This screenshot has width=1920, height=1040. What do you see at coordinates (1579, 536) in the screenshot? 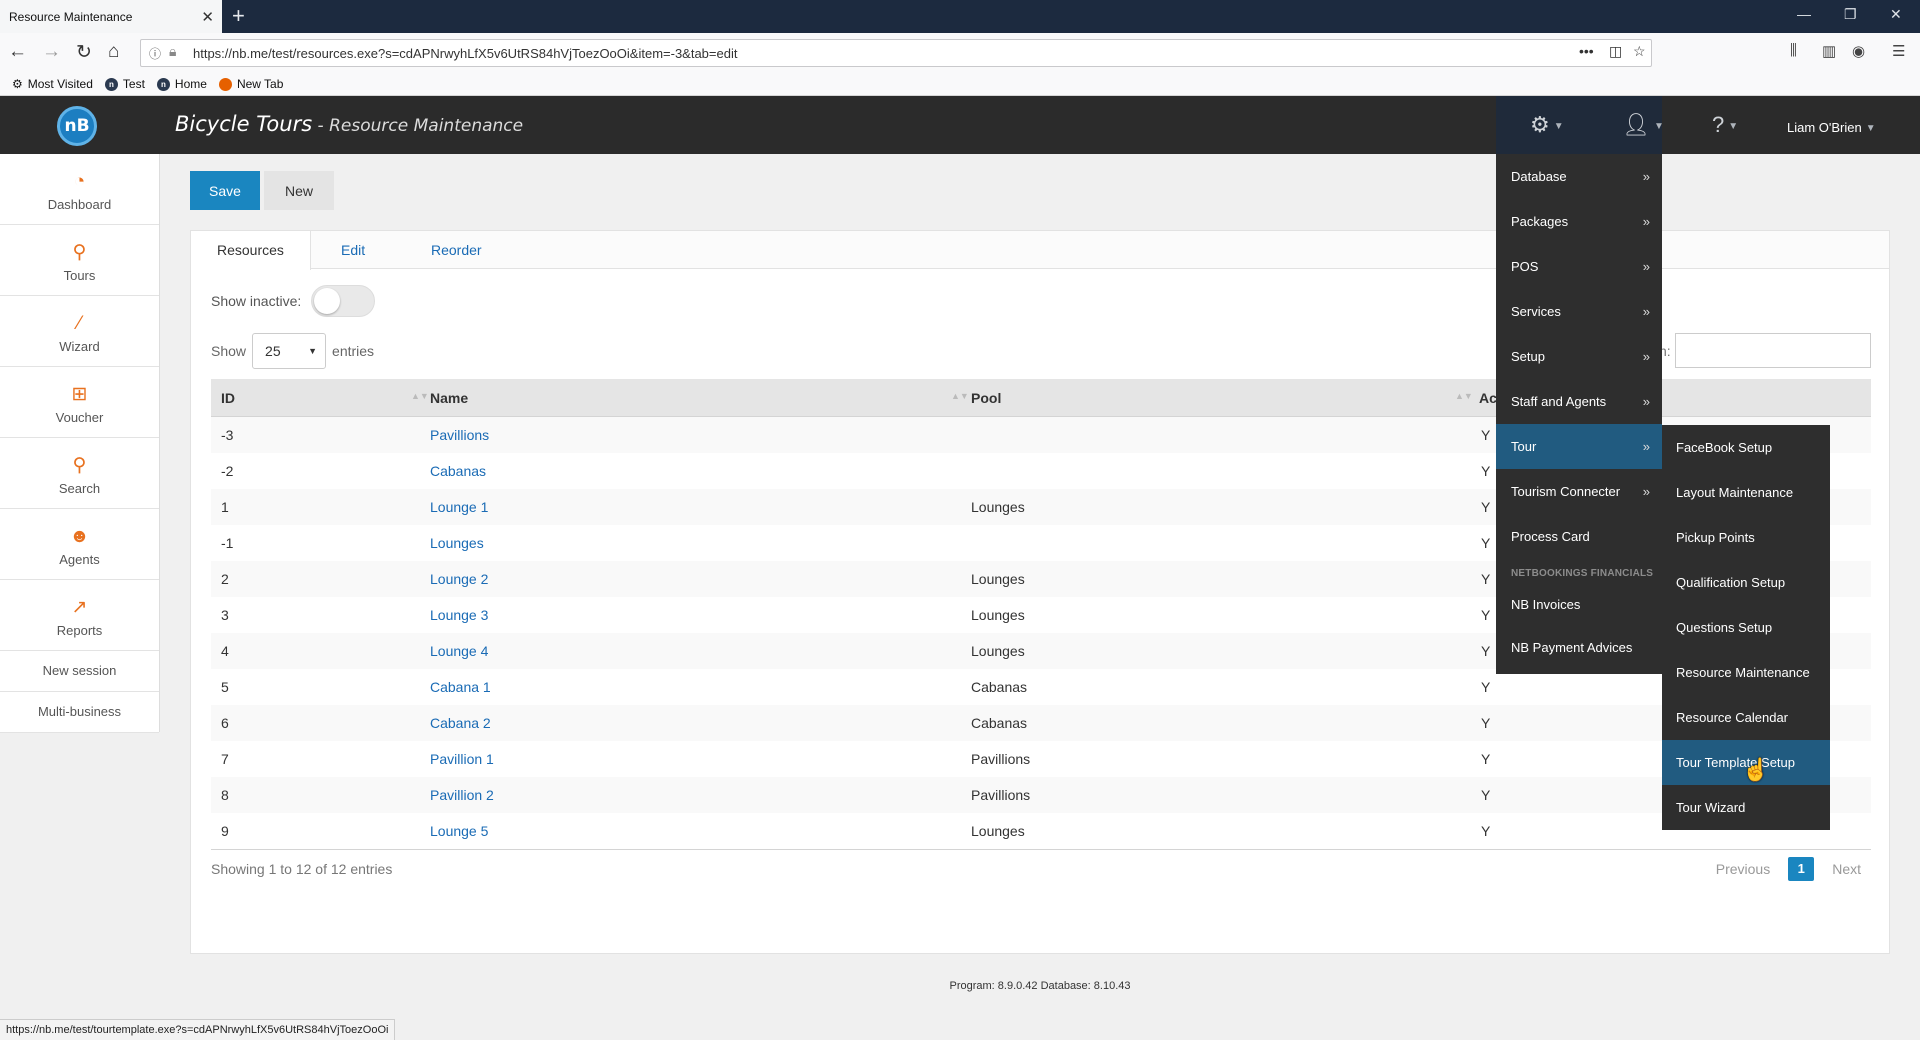
I see `menu-item-process-card: Process Card` at bounding box center [1579, 536].